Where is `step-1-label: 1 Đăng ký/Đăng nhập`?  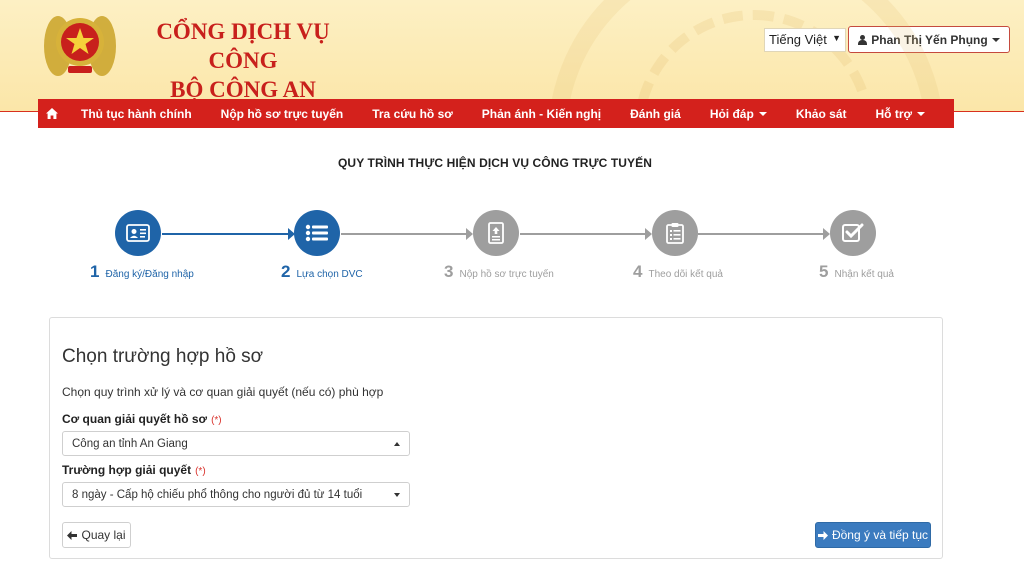
step-1-label: 1 Đăng ký/Đăng nhập is located at coordinates (142, 272).